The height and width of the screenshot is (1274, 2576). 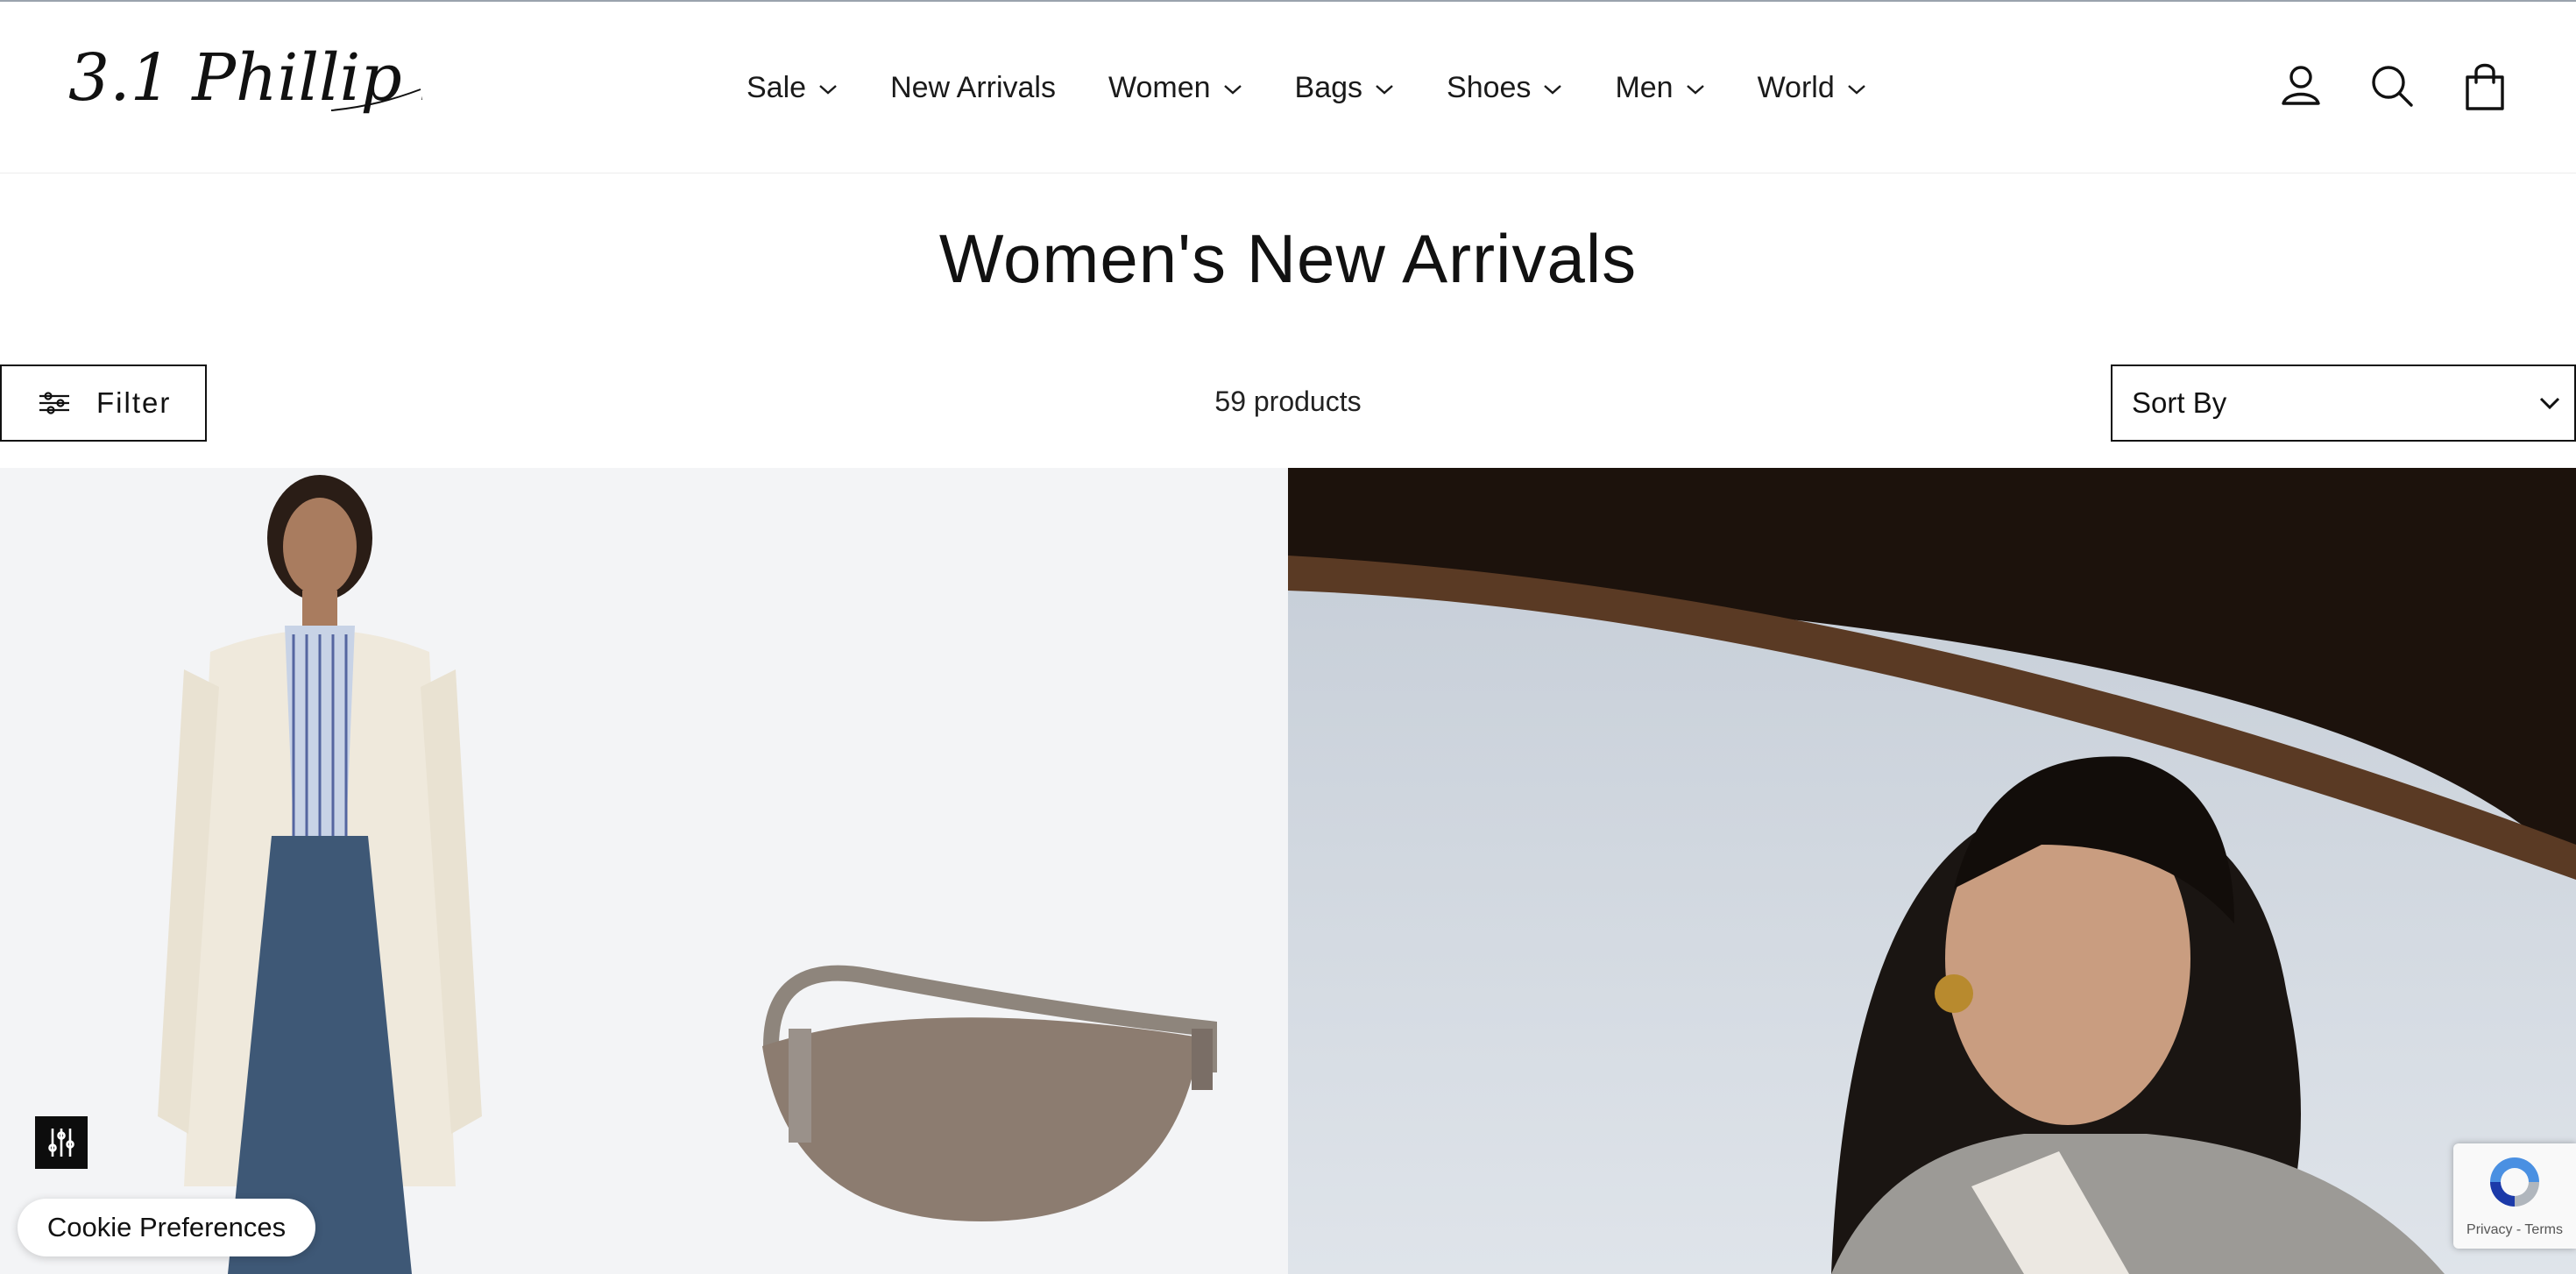 I want to click on page-title: Women's New Arrivals, so click(x=1288, y=258).